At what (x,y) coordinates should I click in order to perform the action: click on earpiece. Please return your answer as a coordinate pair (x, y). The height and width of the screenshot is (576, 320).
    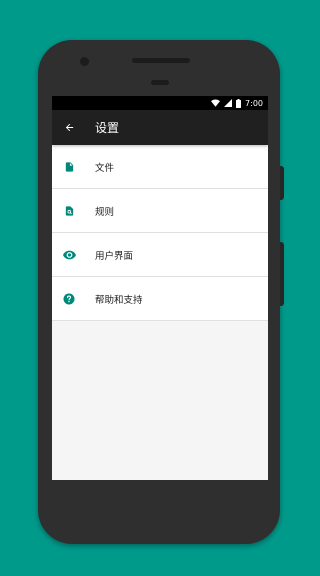
    Looking at the image, I should click on (160, 82).